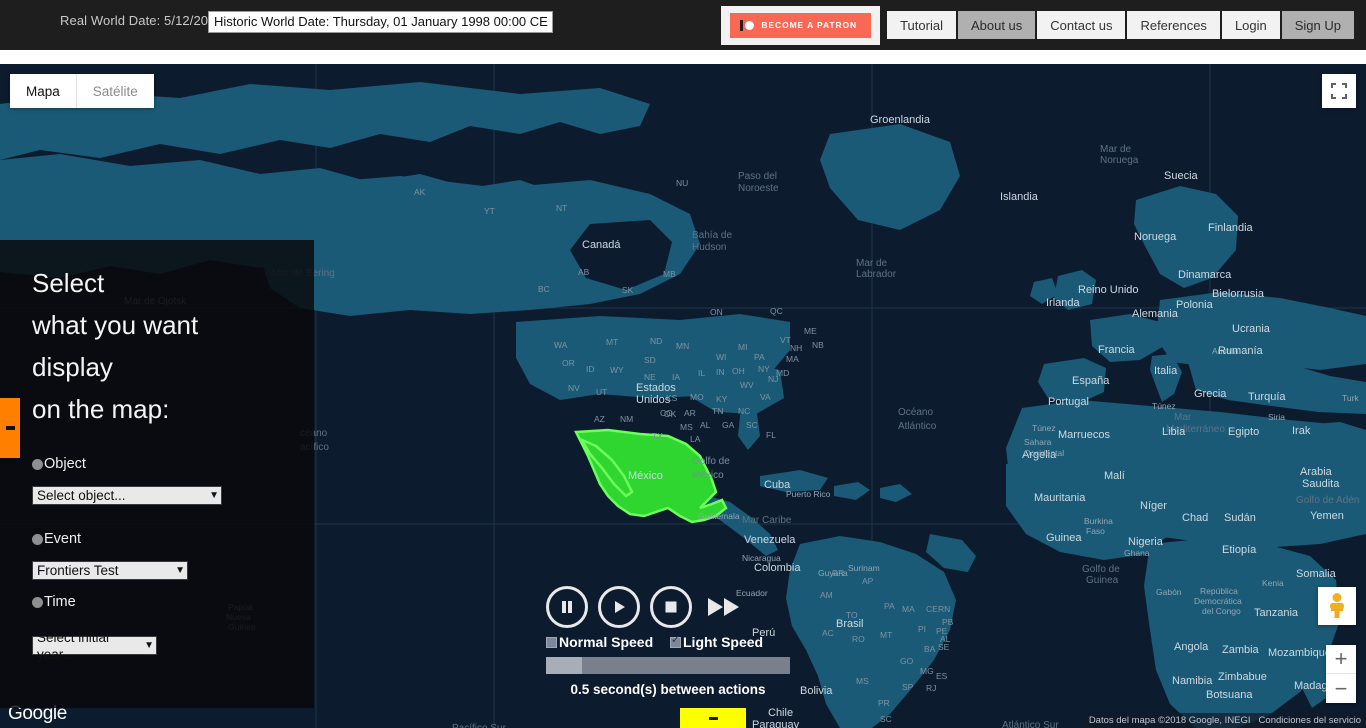  I want to click on svg-text: MO, so click(697, 397).